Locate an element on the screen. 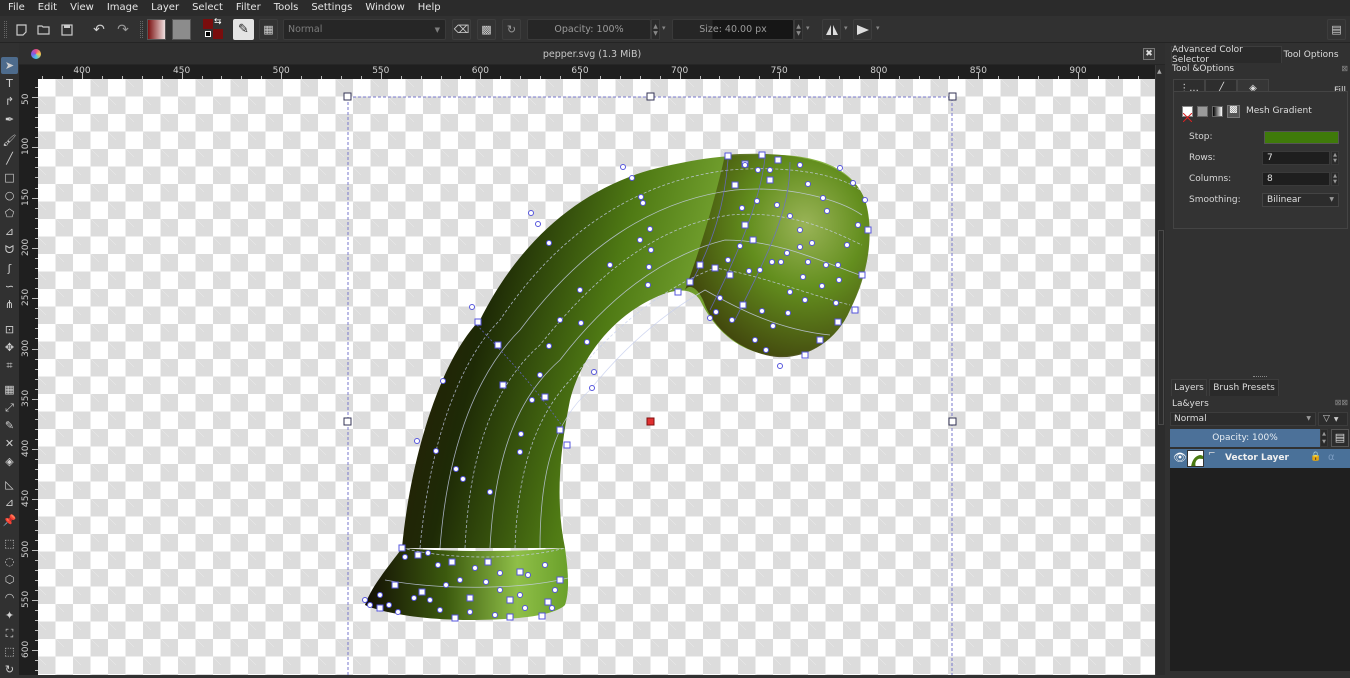  similar-color-selection-tool: ⛶ is located at coordinates (9, 633).